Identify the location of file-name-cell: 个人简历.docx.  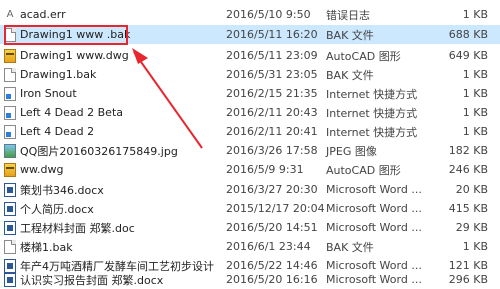
(109, 209).